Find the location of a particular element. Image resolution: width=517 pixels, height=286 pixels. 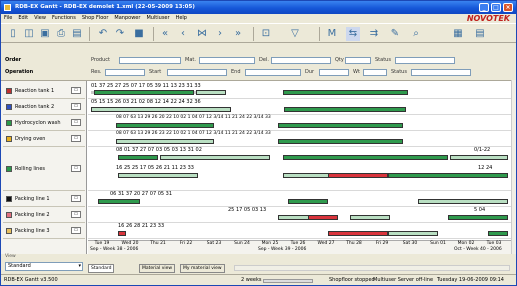

maximize-button: □ is located at coordinates (496, 7).